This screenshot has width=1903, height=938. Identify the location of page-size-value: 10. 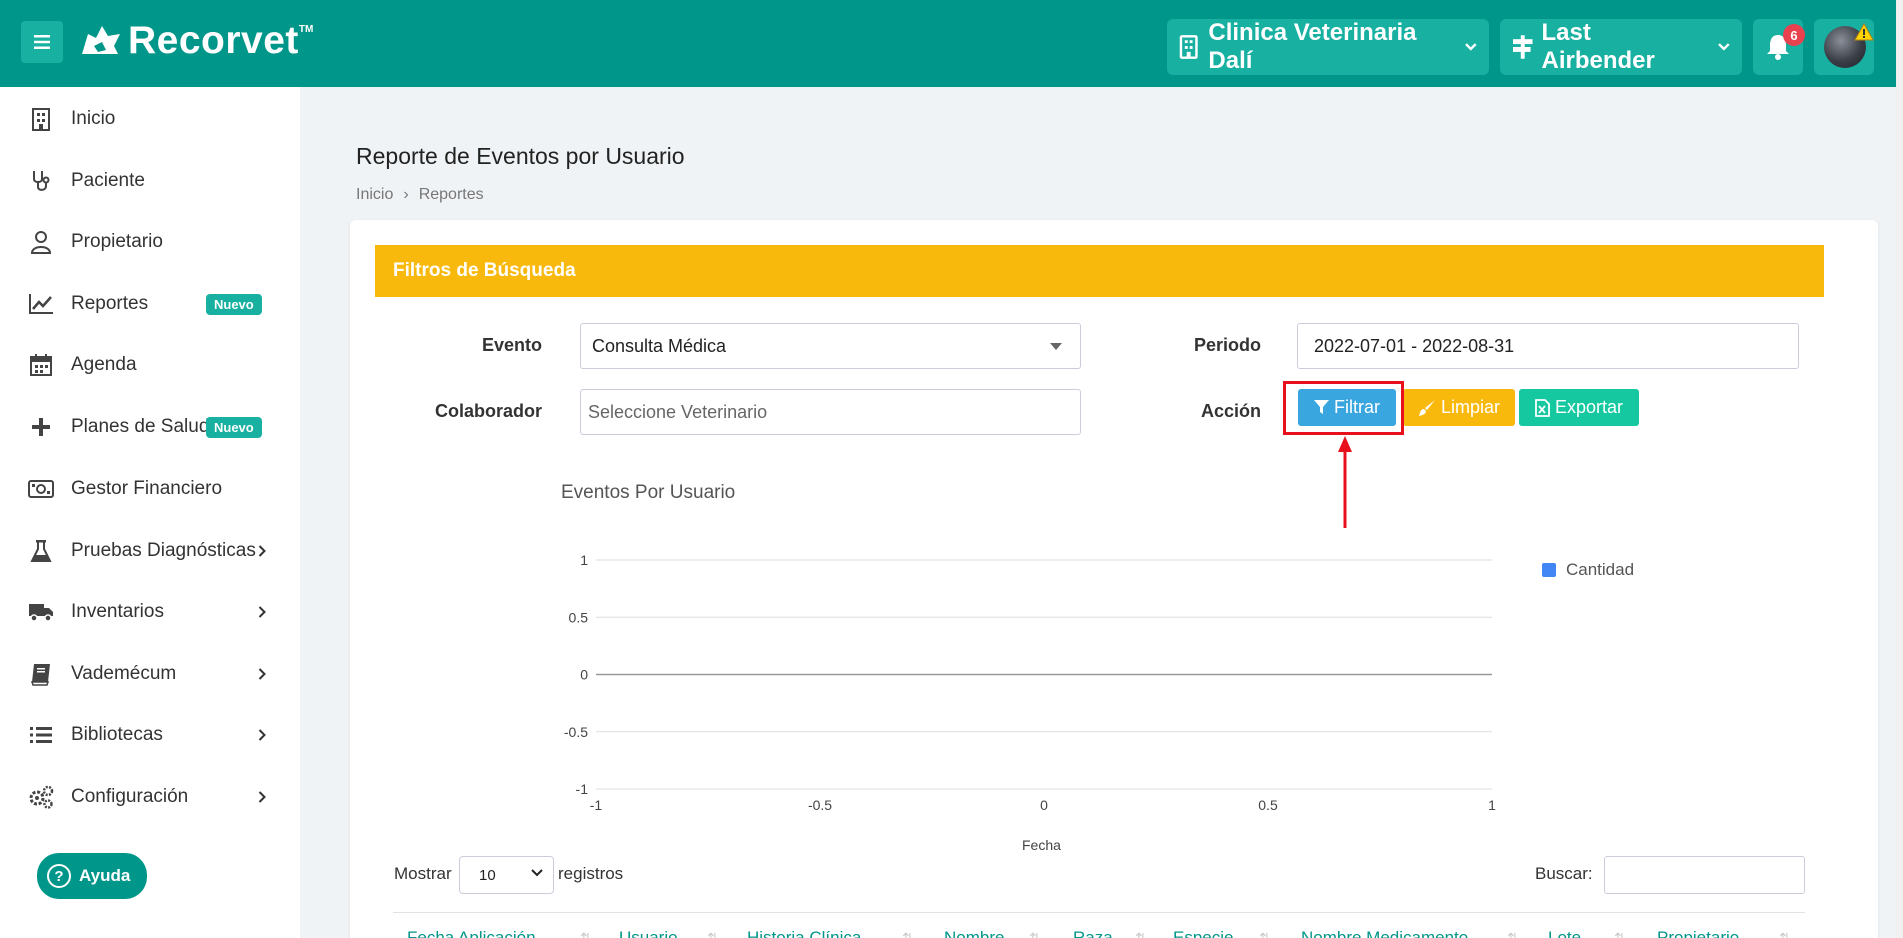
(487, 875).